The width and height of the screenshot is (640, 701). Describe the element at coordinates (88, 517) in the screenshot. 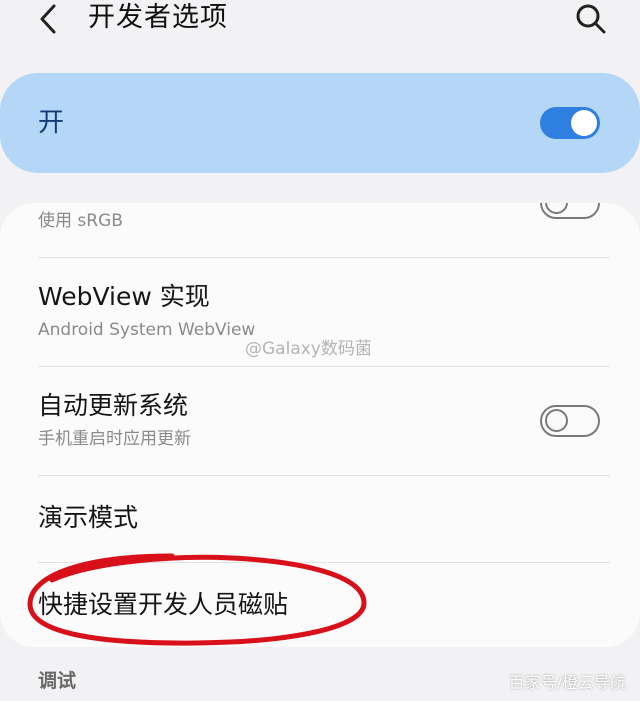

I see `setting-title: 演示模式` at that location.